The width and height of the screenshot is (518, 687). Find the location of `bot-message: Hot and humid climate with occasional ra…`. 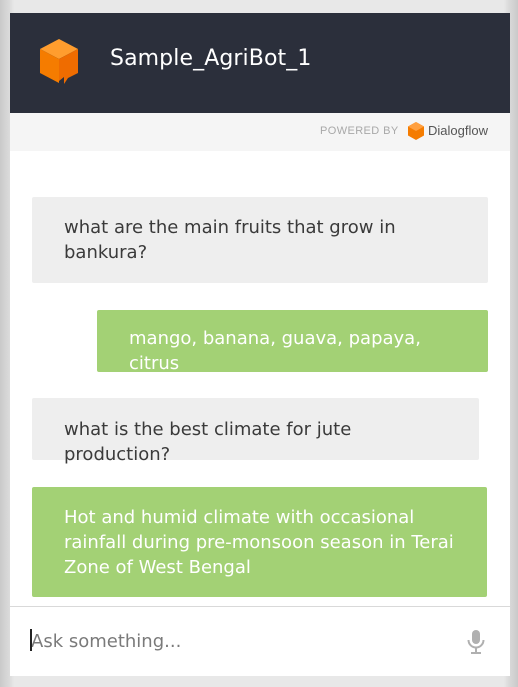

bot-message: Hot and humid climate with occasional ra… is located at coordinates (259, 542).